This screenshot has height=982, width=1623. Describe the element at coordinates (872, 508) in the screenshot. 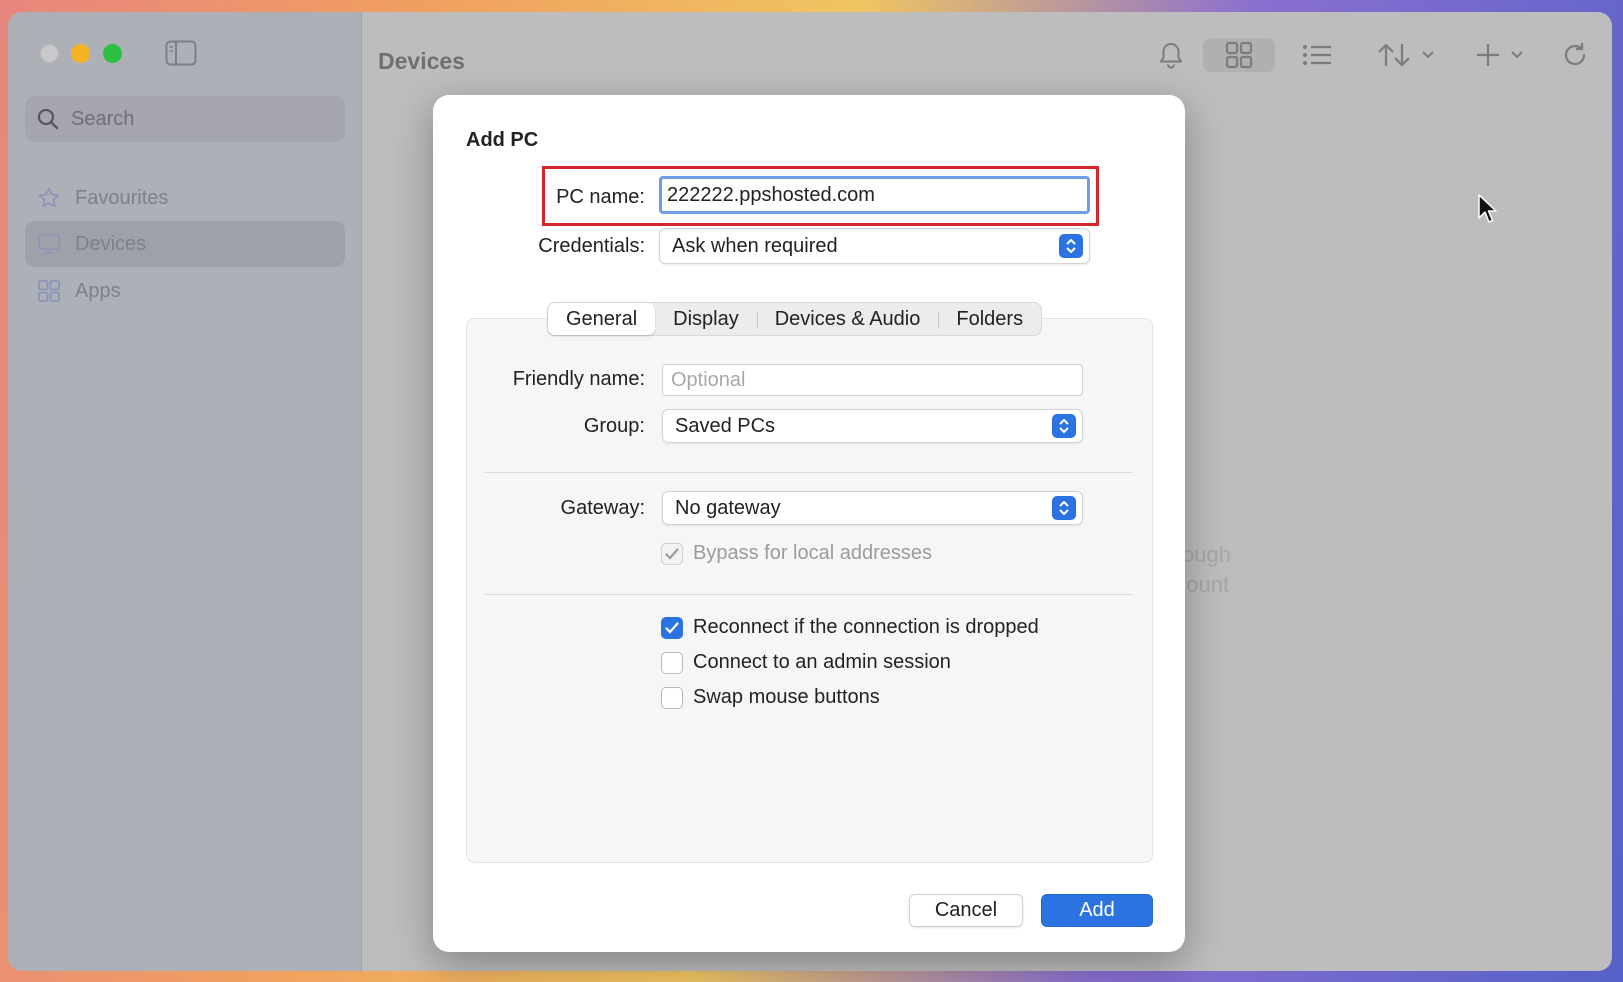

I see `gateway-select: No gateway` at that location.